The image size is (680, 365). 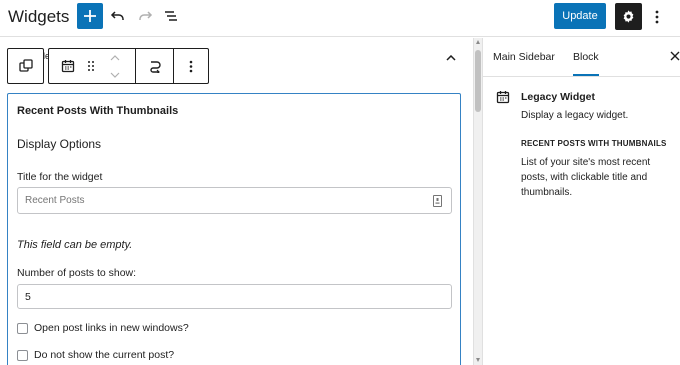 I want to click on chevron-up-icon, so click(x=451, y=58).